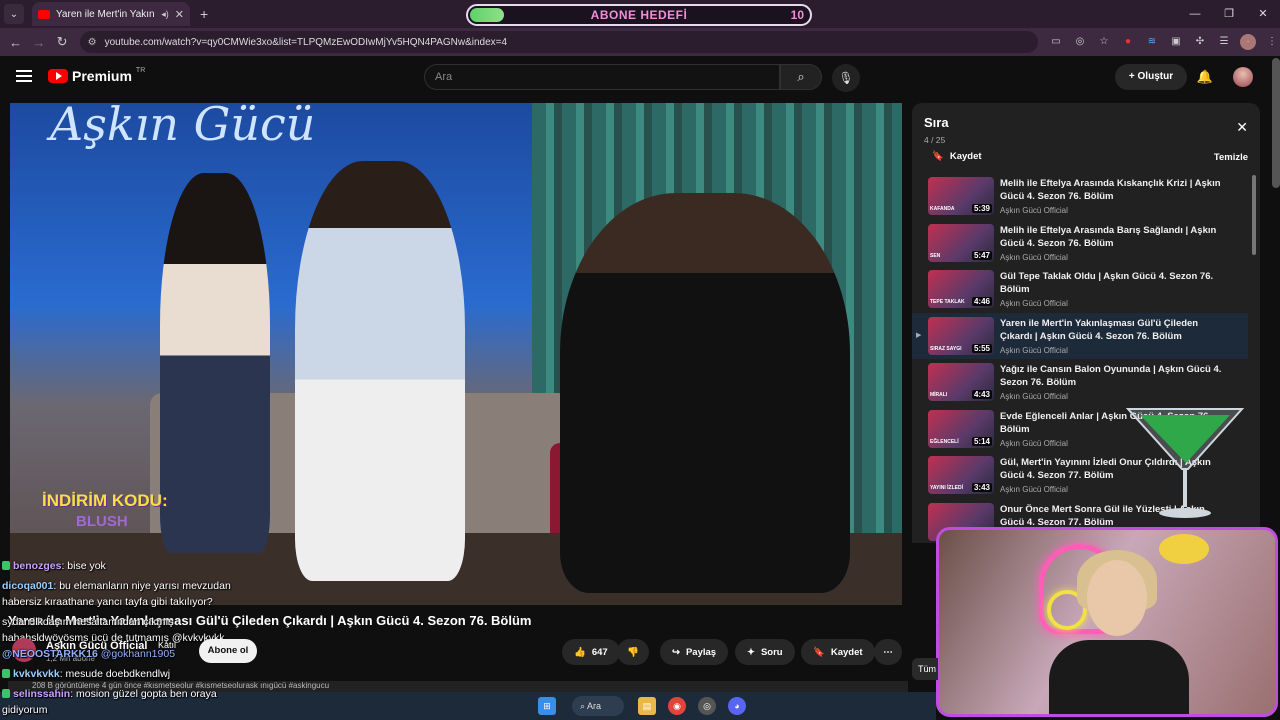  Describe the element at coordinates (1231, 157) in the screenshot. I see `queue-clear-button: Temizle` at that location.